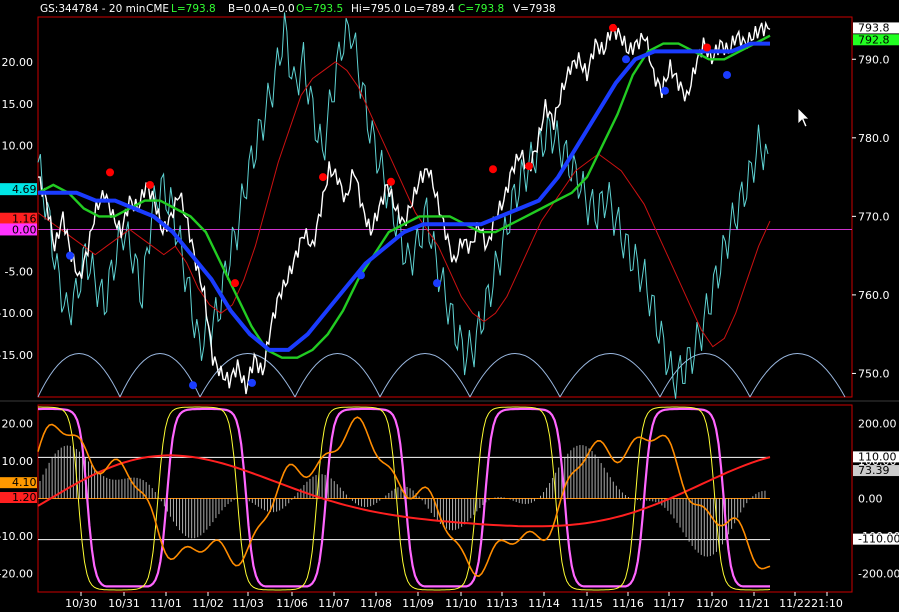 The image size is (899, 612). I want to click on upper-left-badge-label: 0.00, so click(24, 229).